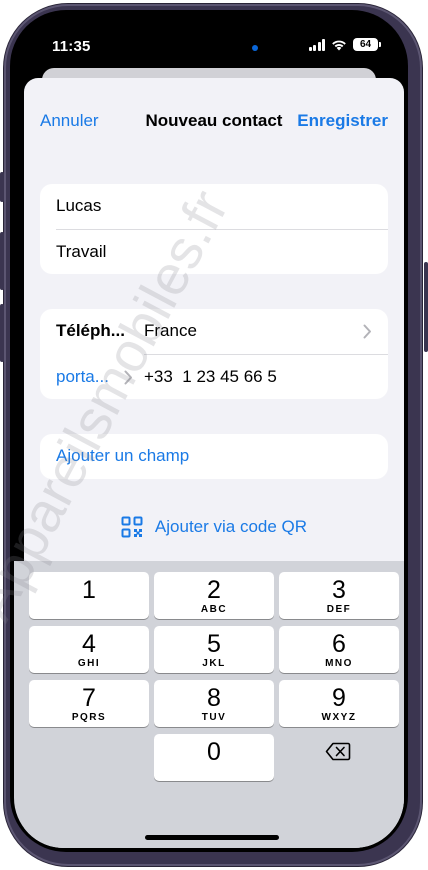 The image size is (428, 870). What do you see at coordinates (255, 48) in the screenshot?
I see `privacy-indicator` at bounding box center [255, 48].